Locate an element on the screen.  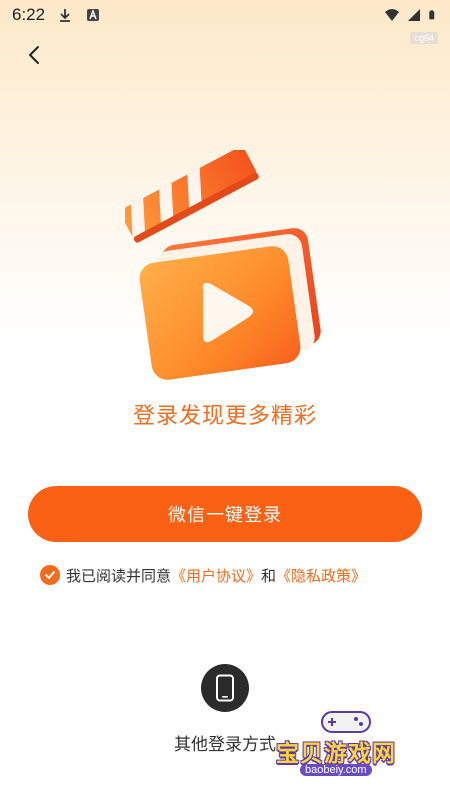
status-right is located at coordinates (411, 15).